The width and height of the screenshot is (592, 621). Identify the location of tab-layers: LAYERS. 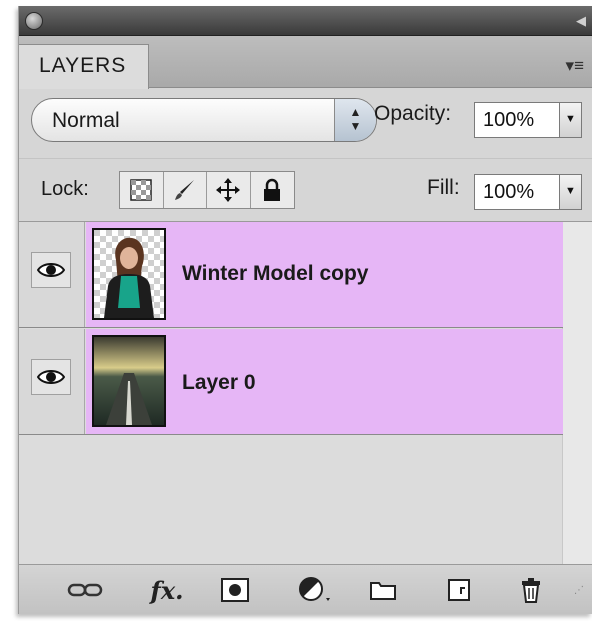
(84, 66).